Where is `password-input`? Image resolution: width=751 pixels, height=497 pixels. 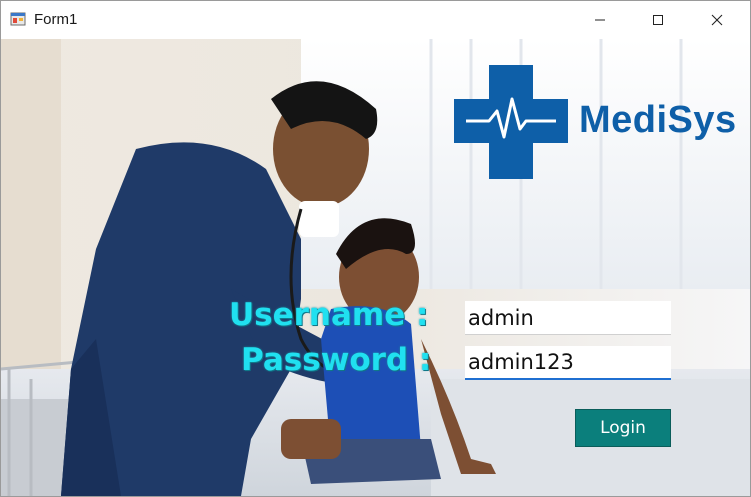
password-input is located at coordinates (568, 363).